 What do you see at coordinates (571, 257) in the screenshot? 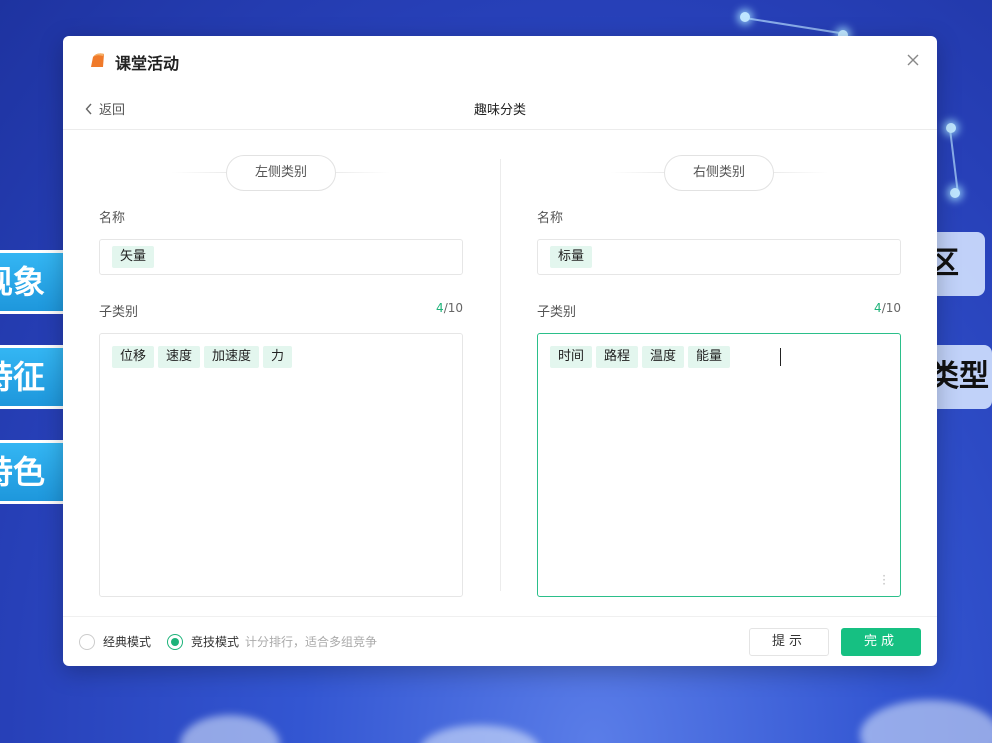
I see `name-tag: 标量` at bounding box center [571, 257].